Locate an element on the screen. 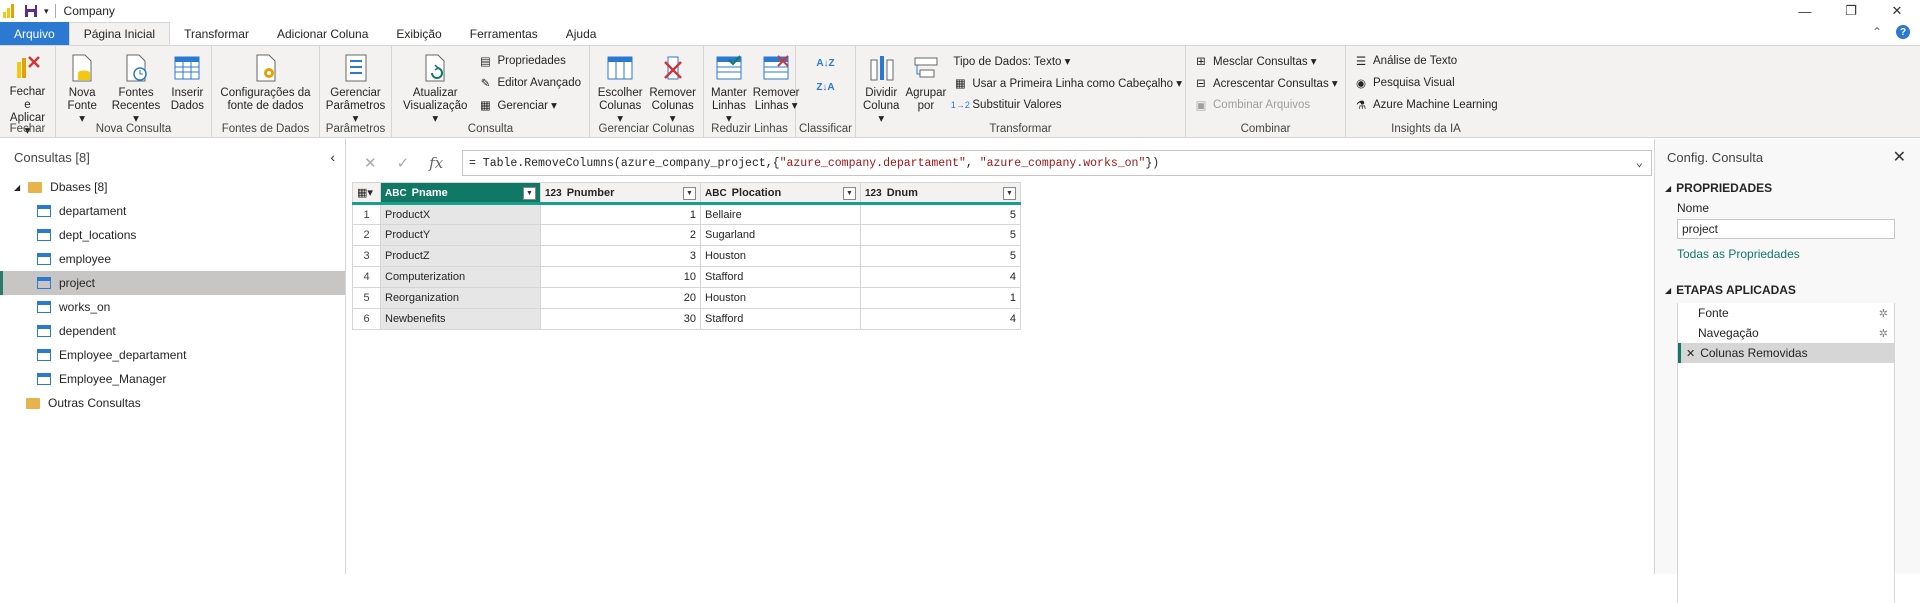  table-cell: Sugarland is located at coordinates (780, 235).